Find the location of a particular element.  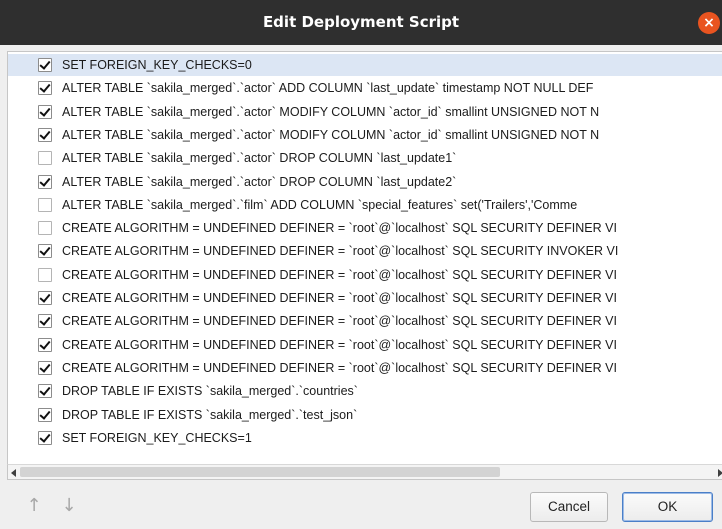

scroll-right-arrow-icon is located at coordinates (720, 473).